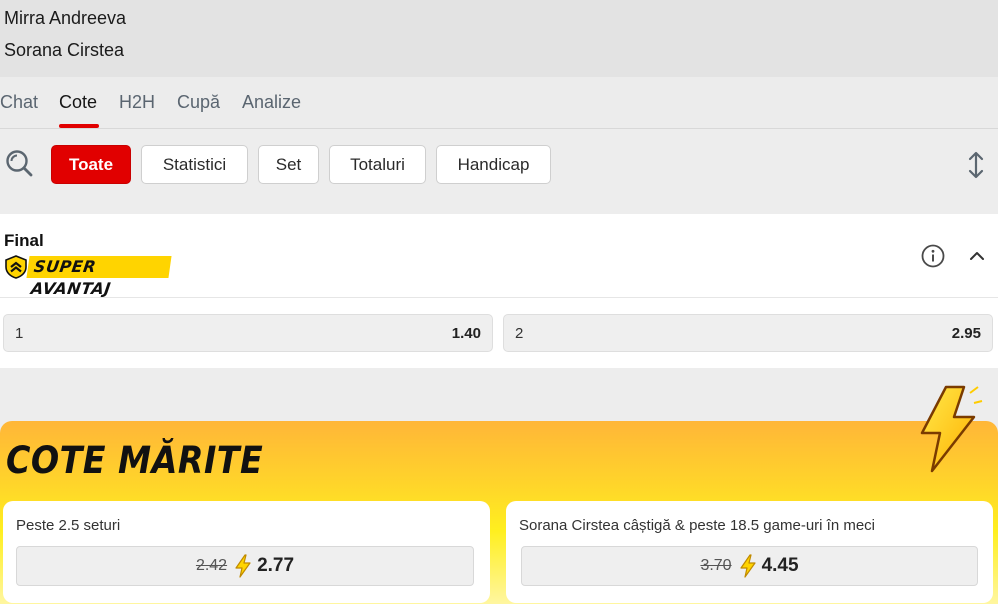 Image resolution: width=998 pixels, height=604 pixels. Describe the element at coordinates (748, 333) in the screenshot. I see `odd-button-2: 2 2.95` at that location.